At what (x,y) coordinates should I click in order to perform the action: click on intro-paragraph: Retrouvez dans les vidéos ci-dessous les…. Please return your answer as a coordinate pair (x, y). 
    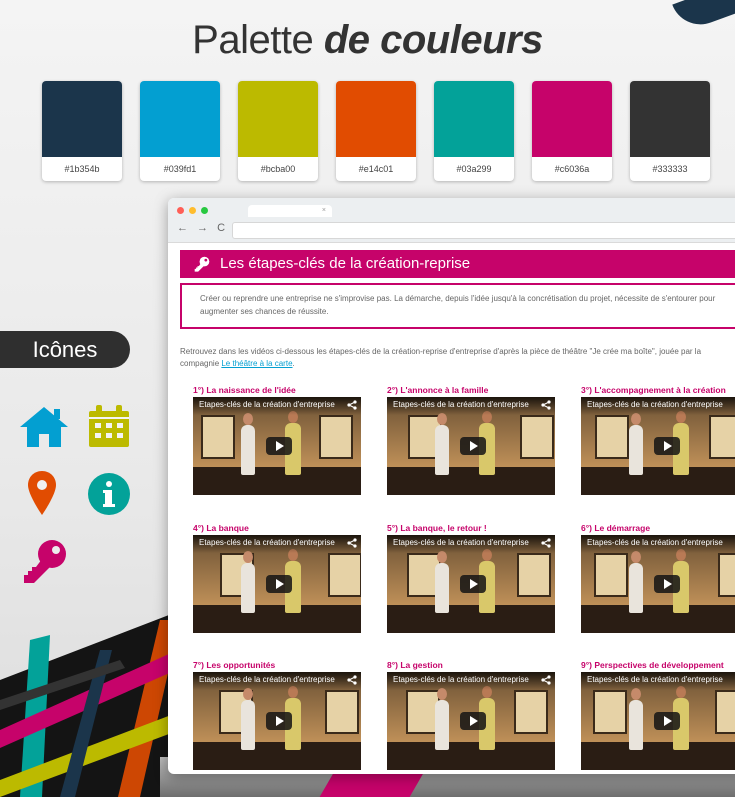
    Looking at the image, I should click on (457, 358).